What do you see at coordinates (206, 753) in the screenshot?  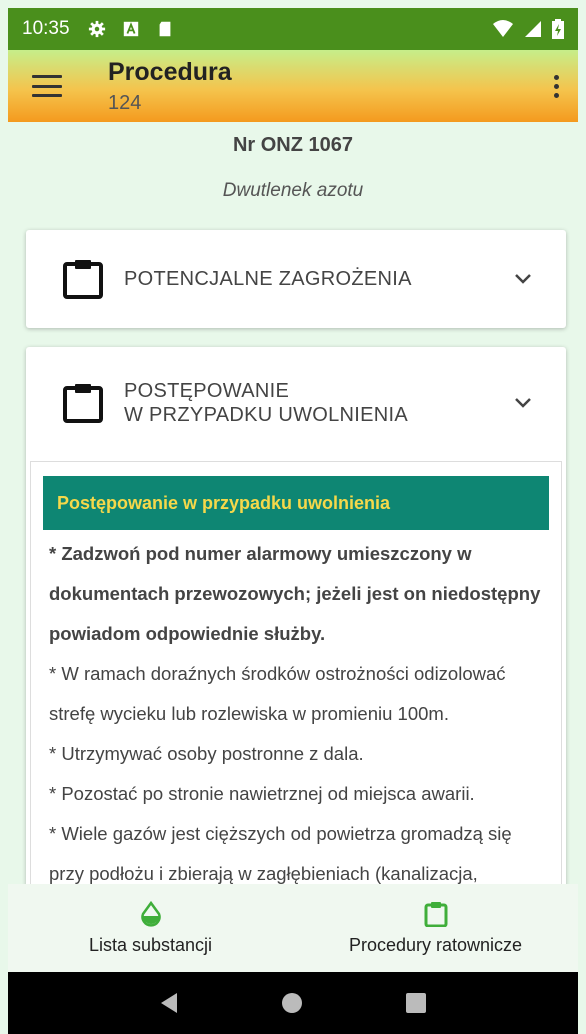 I see `panel-line: * Utrzymywać osoby postronne z dala.` at bounding box center [206, 753].